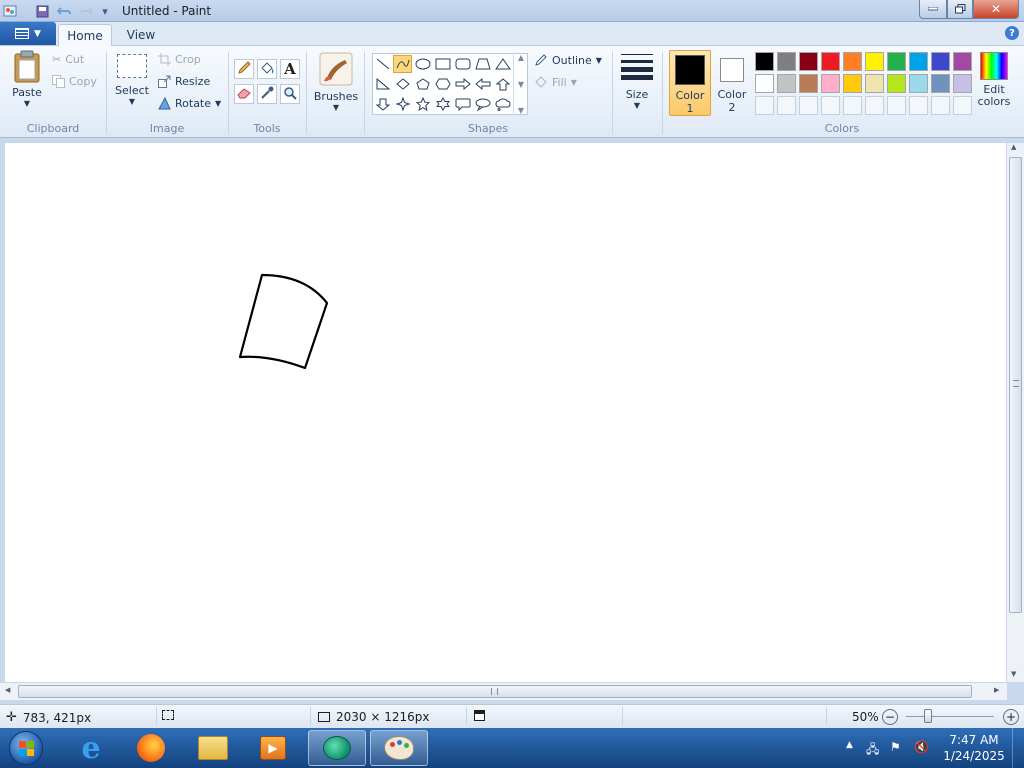 The height and width of the screenshot is (768, 1024). I want to click on oval-callout-shape, so click(482, 104).